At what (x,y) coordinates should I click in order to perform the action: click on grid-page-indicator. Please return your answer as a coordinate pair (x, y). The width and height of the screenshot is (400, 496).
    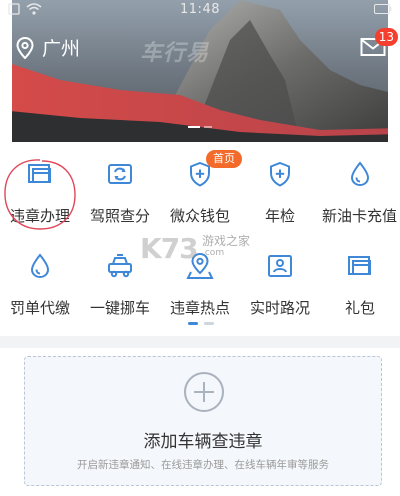
    Looking at the image, I should click on (201, 323).